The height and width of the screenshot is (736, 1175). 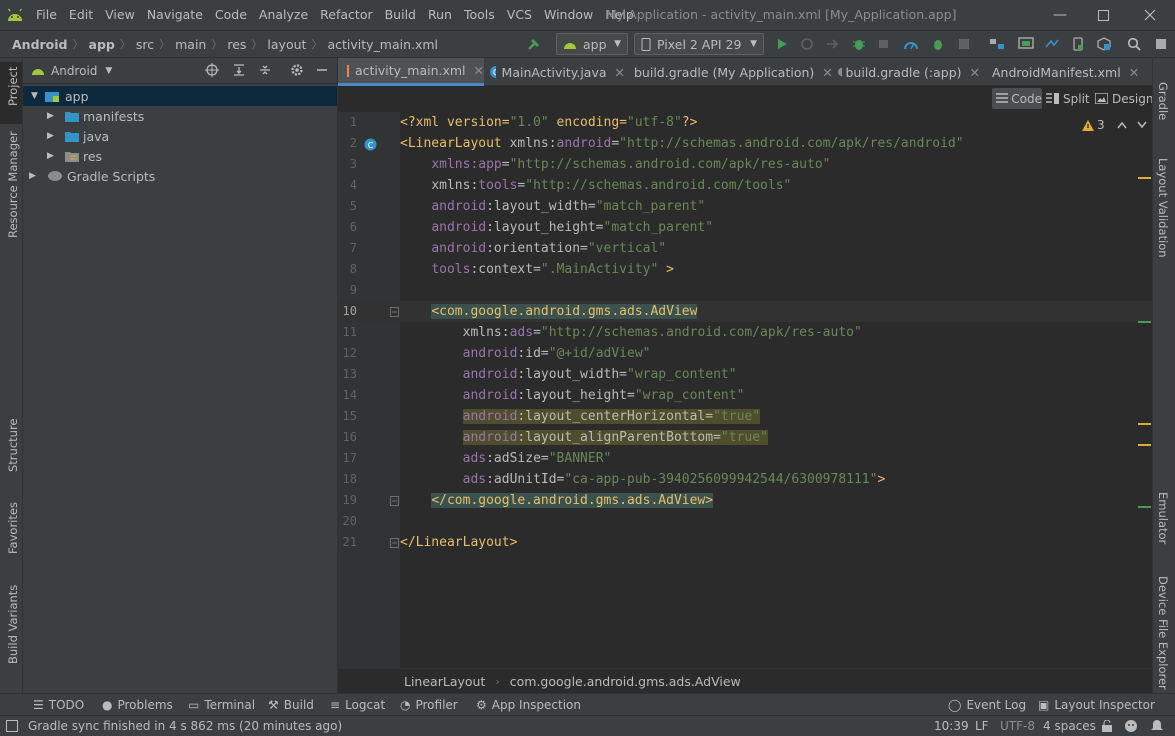 What do you see at coordinates (12, 726) in the screenshot?
I see `status-toggle-icon` at bounding box center [12, 726].